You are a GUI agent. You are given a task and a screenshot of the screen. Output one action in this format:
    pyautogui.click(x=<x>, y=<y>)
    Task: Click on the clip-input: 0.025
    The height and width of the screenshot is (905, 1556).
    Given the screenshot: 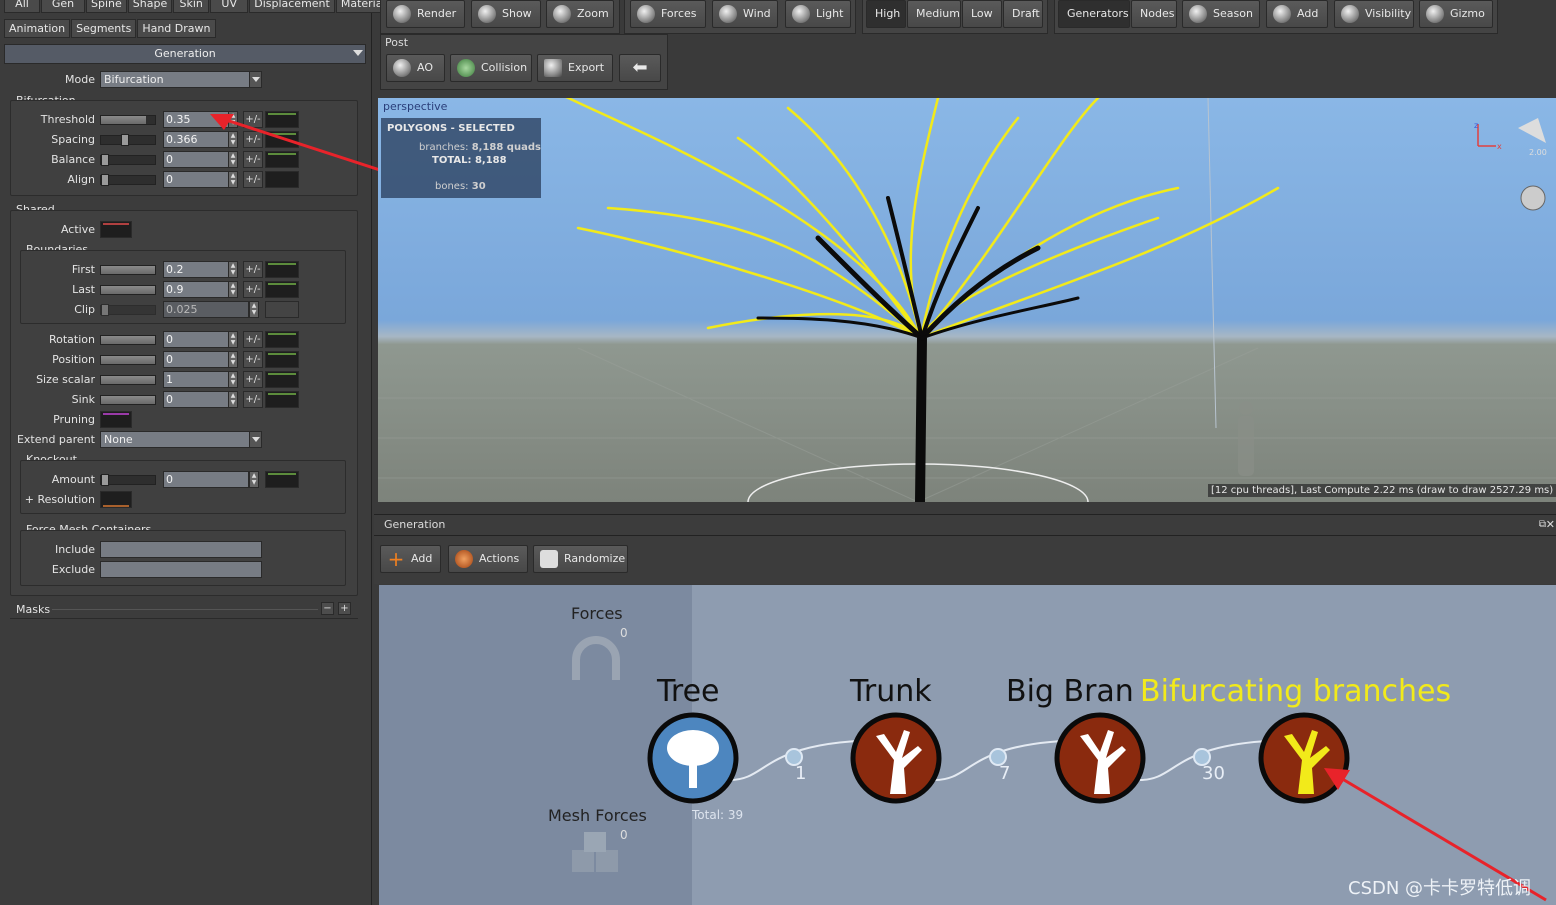 What is the action you would take?
    pyautogui.click(x=206, y=309)
    